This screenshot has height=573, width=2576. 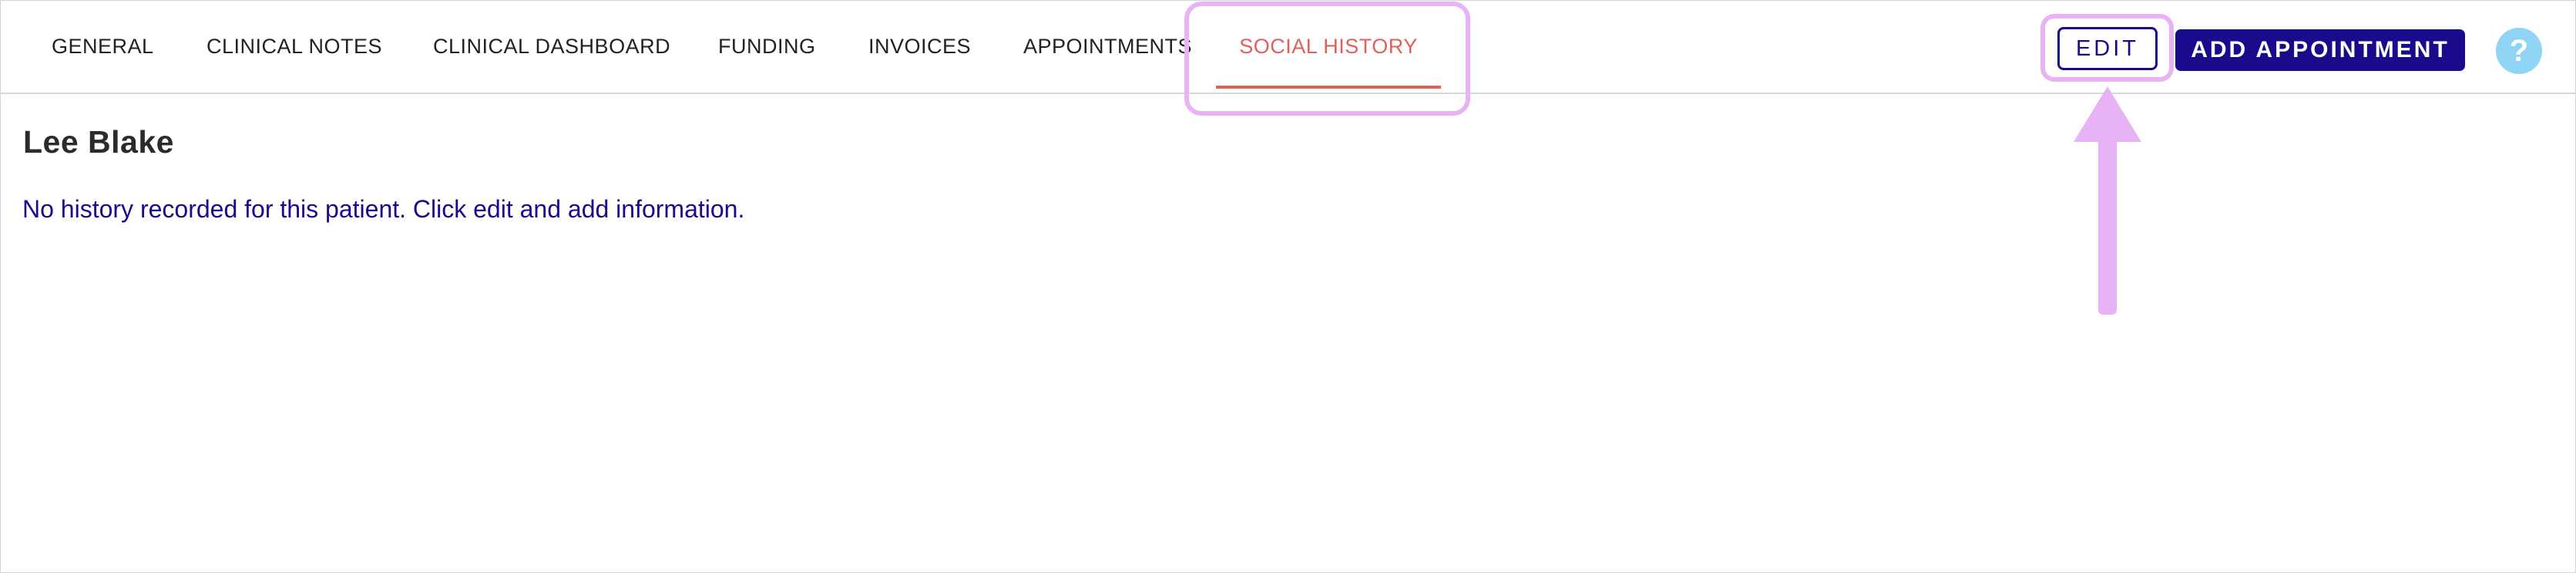 What do you see at coordinates (103, 47) in the screenshot?
I see `tab-general: GENERAL` at bounding box center [103, 47].